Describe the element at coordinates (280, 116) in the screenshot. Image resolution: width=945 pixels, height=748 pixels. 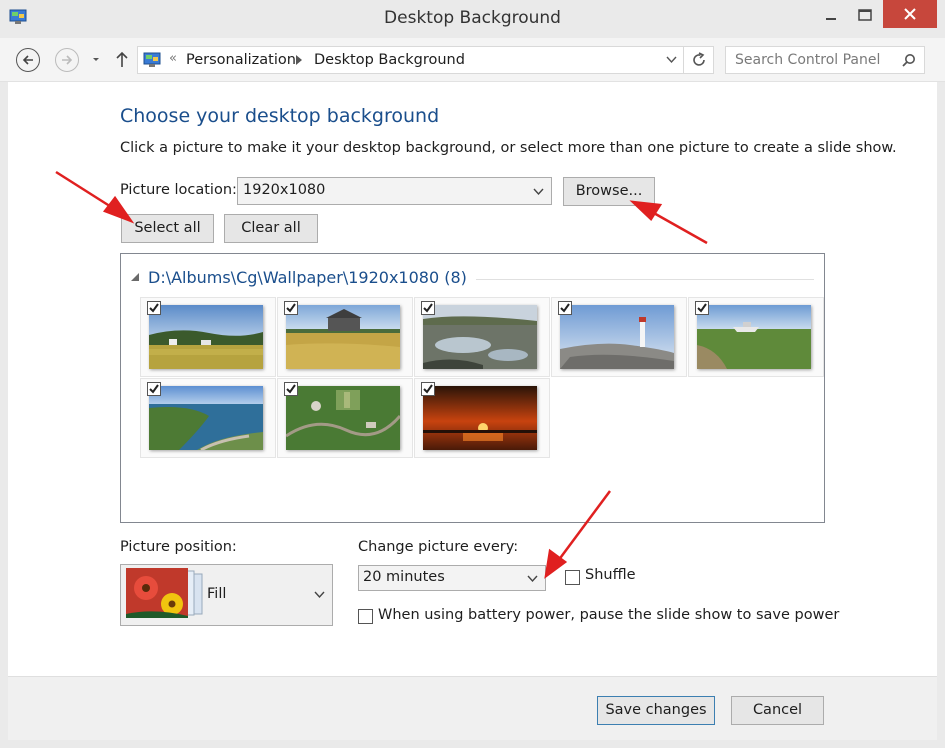
I see `page-title: Choose your desktop background` at that location.